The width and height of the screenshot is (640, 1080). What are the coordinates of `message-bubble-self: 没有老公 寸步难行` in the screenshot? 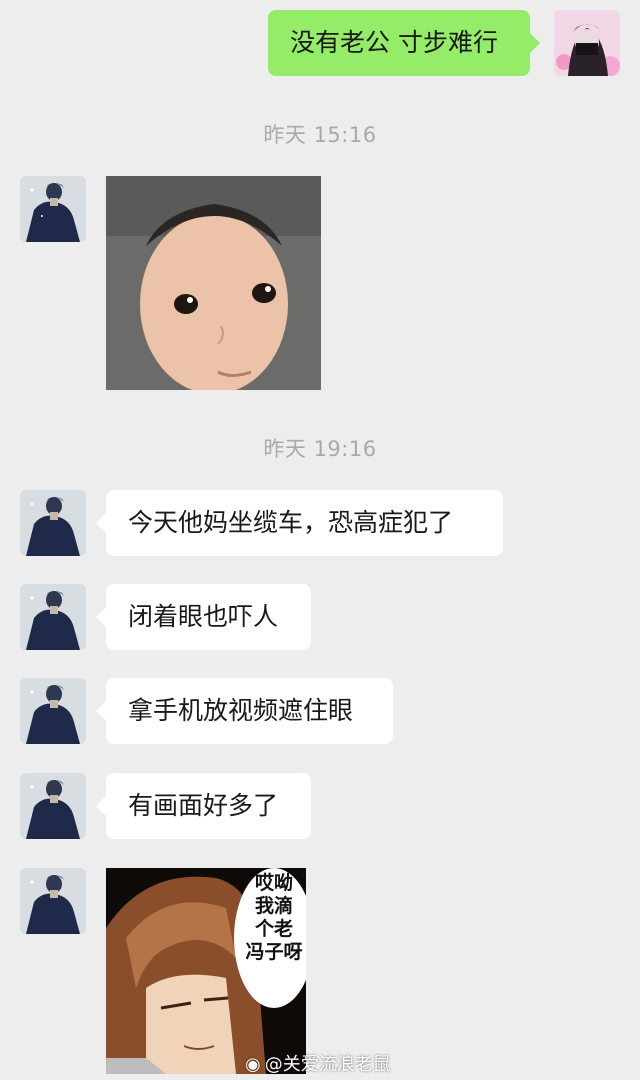 It's located at (404, 43).